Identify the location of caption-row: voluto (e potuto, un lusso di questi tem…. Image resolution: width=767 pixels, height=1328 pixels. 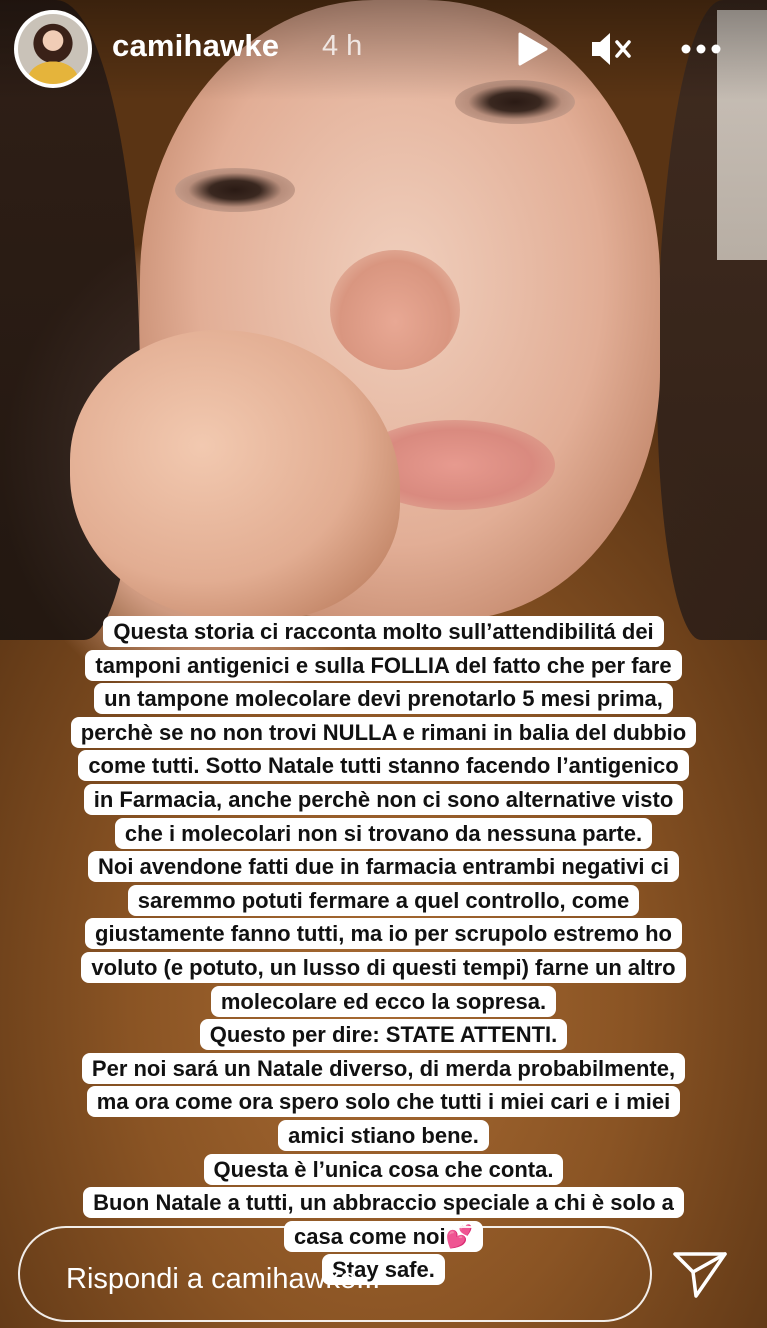
(383, 968).